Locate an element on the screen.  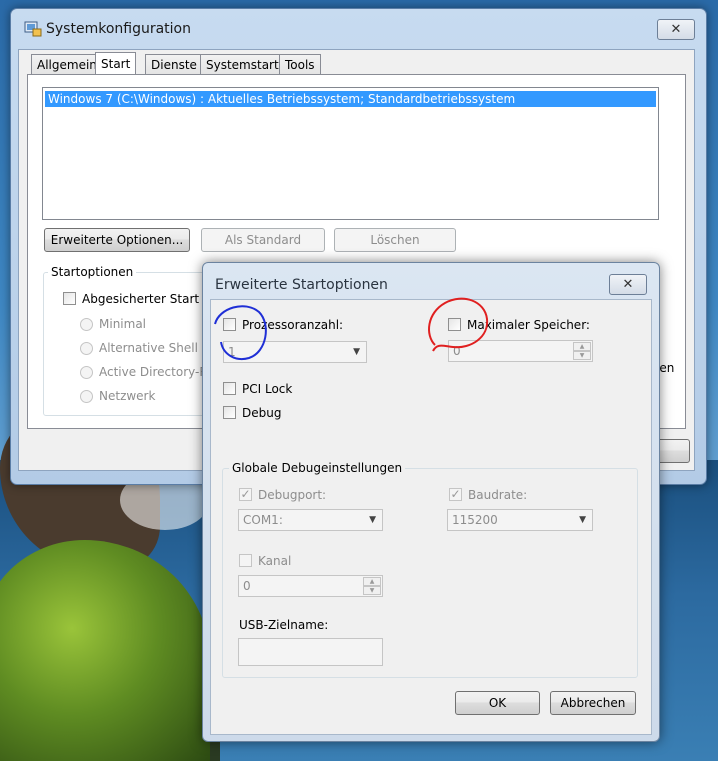
channel-value: 0 is located at coordinates (247, 586).